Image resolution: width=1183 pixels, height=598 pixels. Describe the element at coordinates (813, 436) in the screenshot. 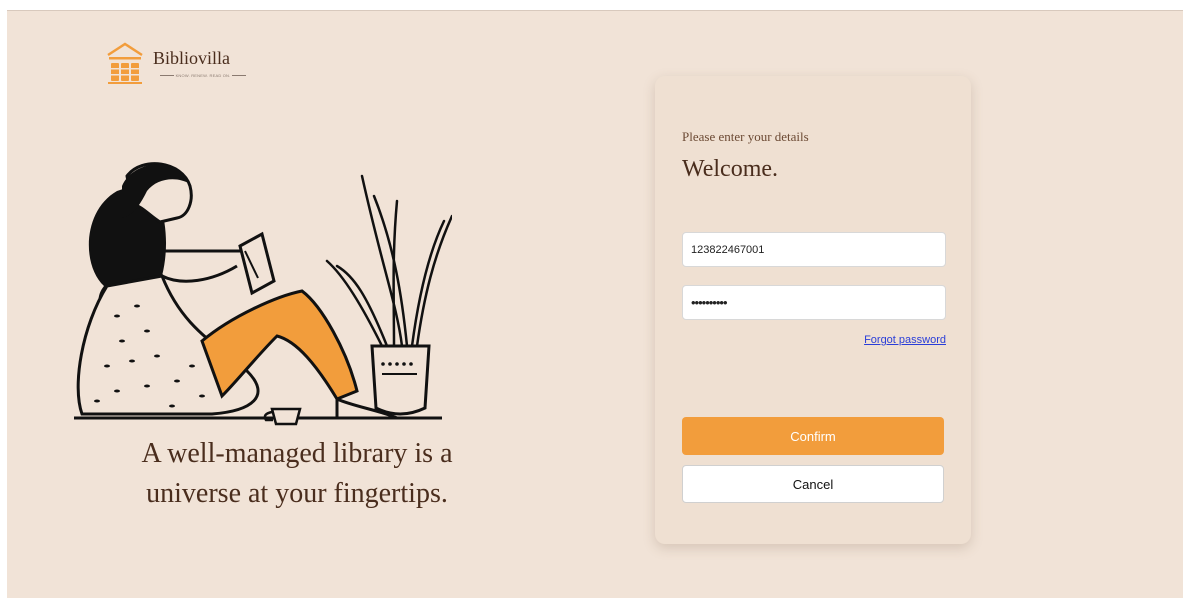

I see `confirm-button: Confirm` at that location.